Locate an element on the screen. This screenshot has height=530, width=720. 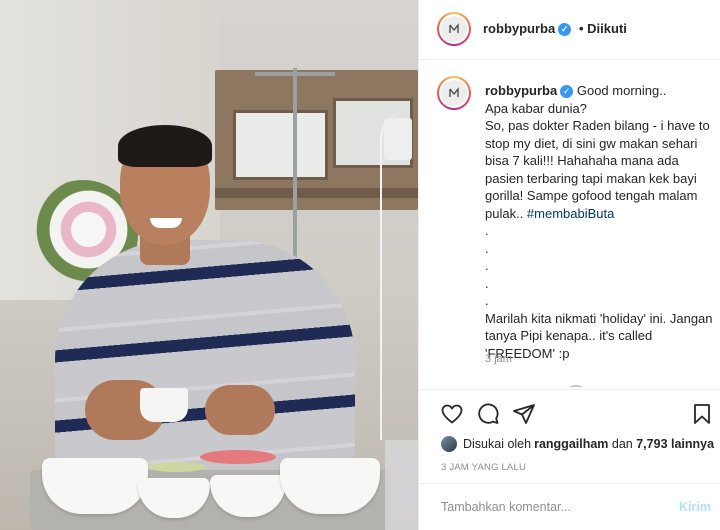
photo-water-bottle is located at coordinates (401, 485).